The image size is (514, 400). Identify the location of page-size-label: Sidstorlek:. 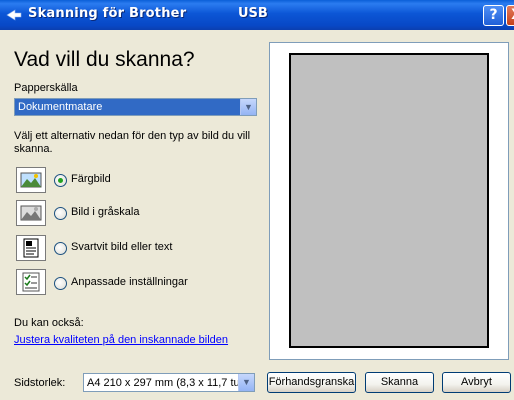
(40, 383).